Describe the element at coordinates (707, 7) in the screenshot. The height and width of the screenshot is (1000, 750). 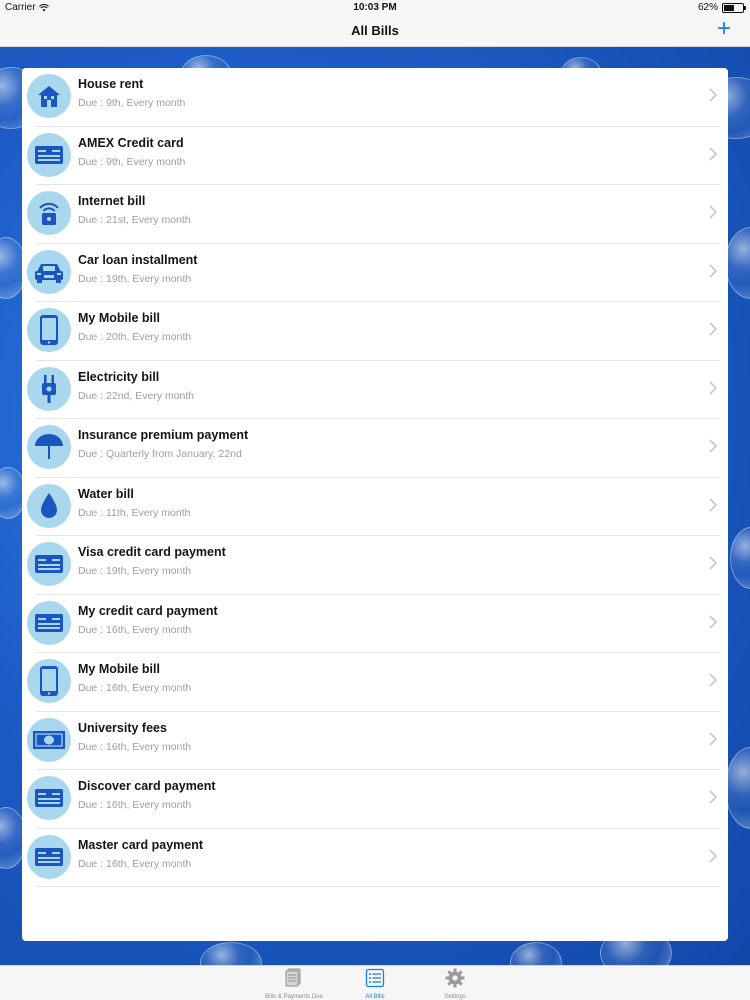
I see `battery-percent: 62%` at that location.